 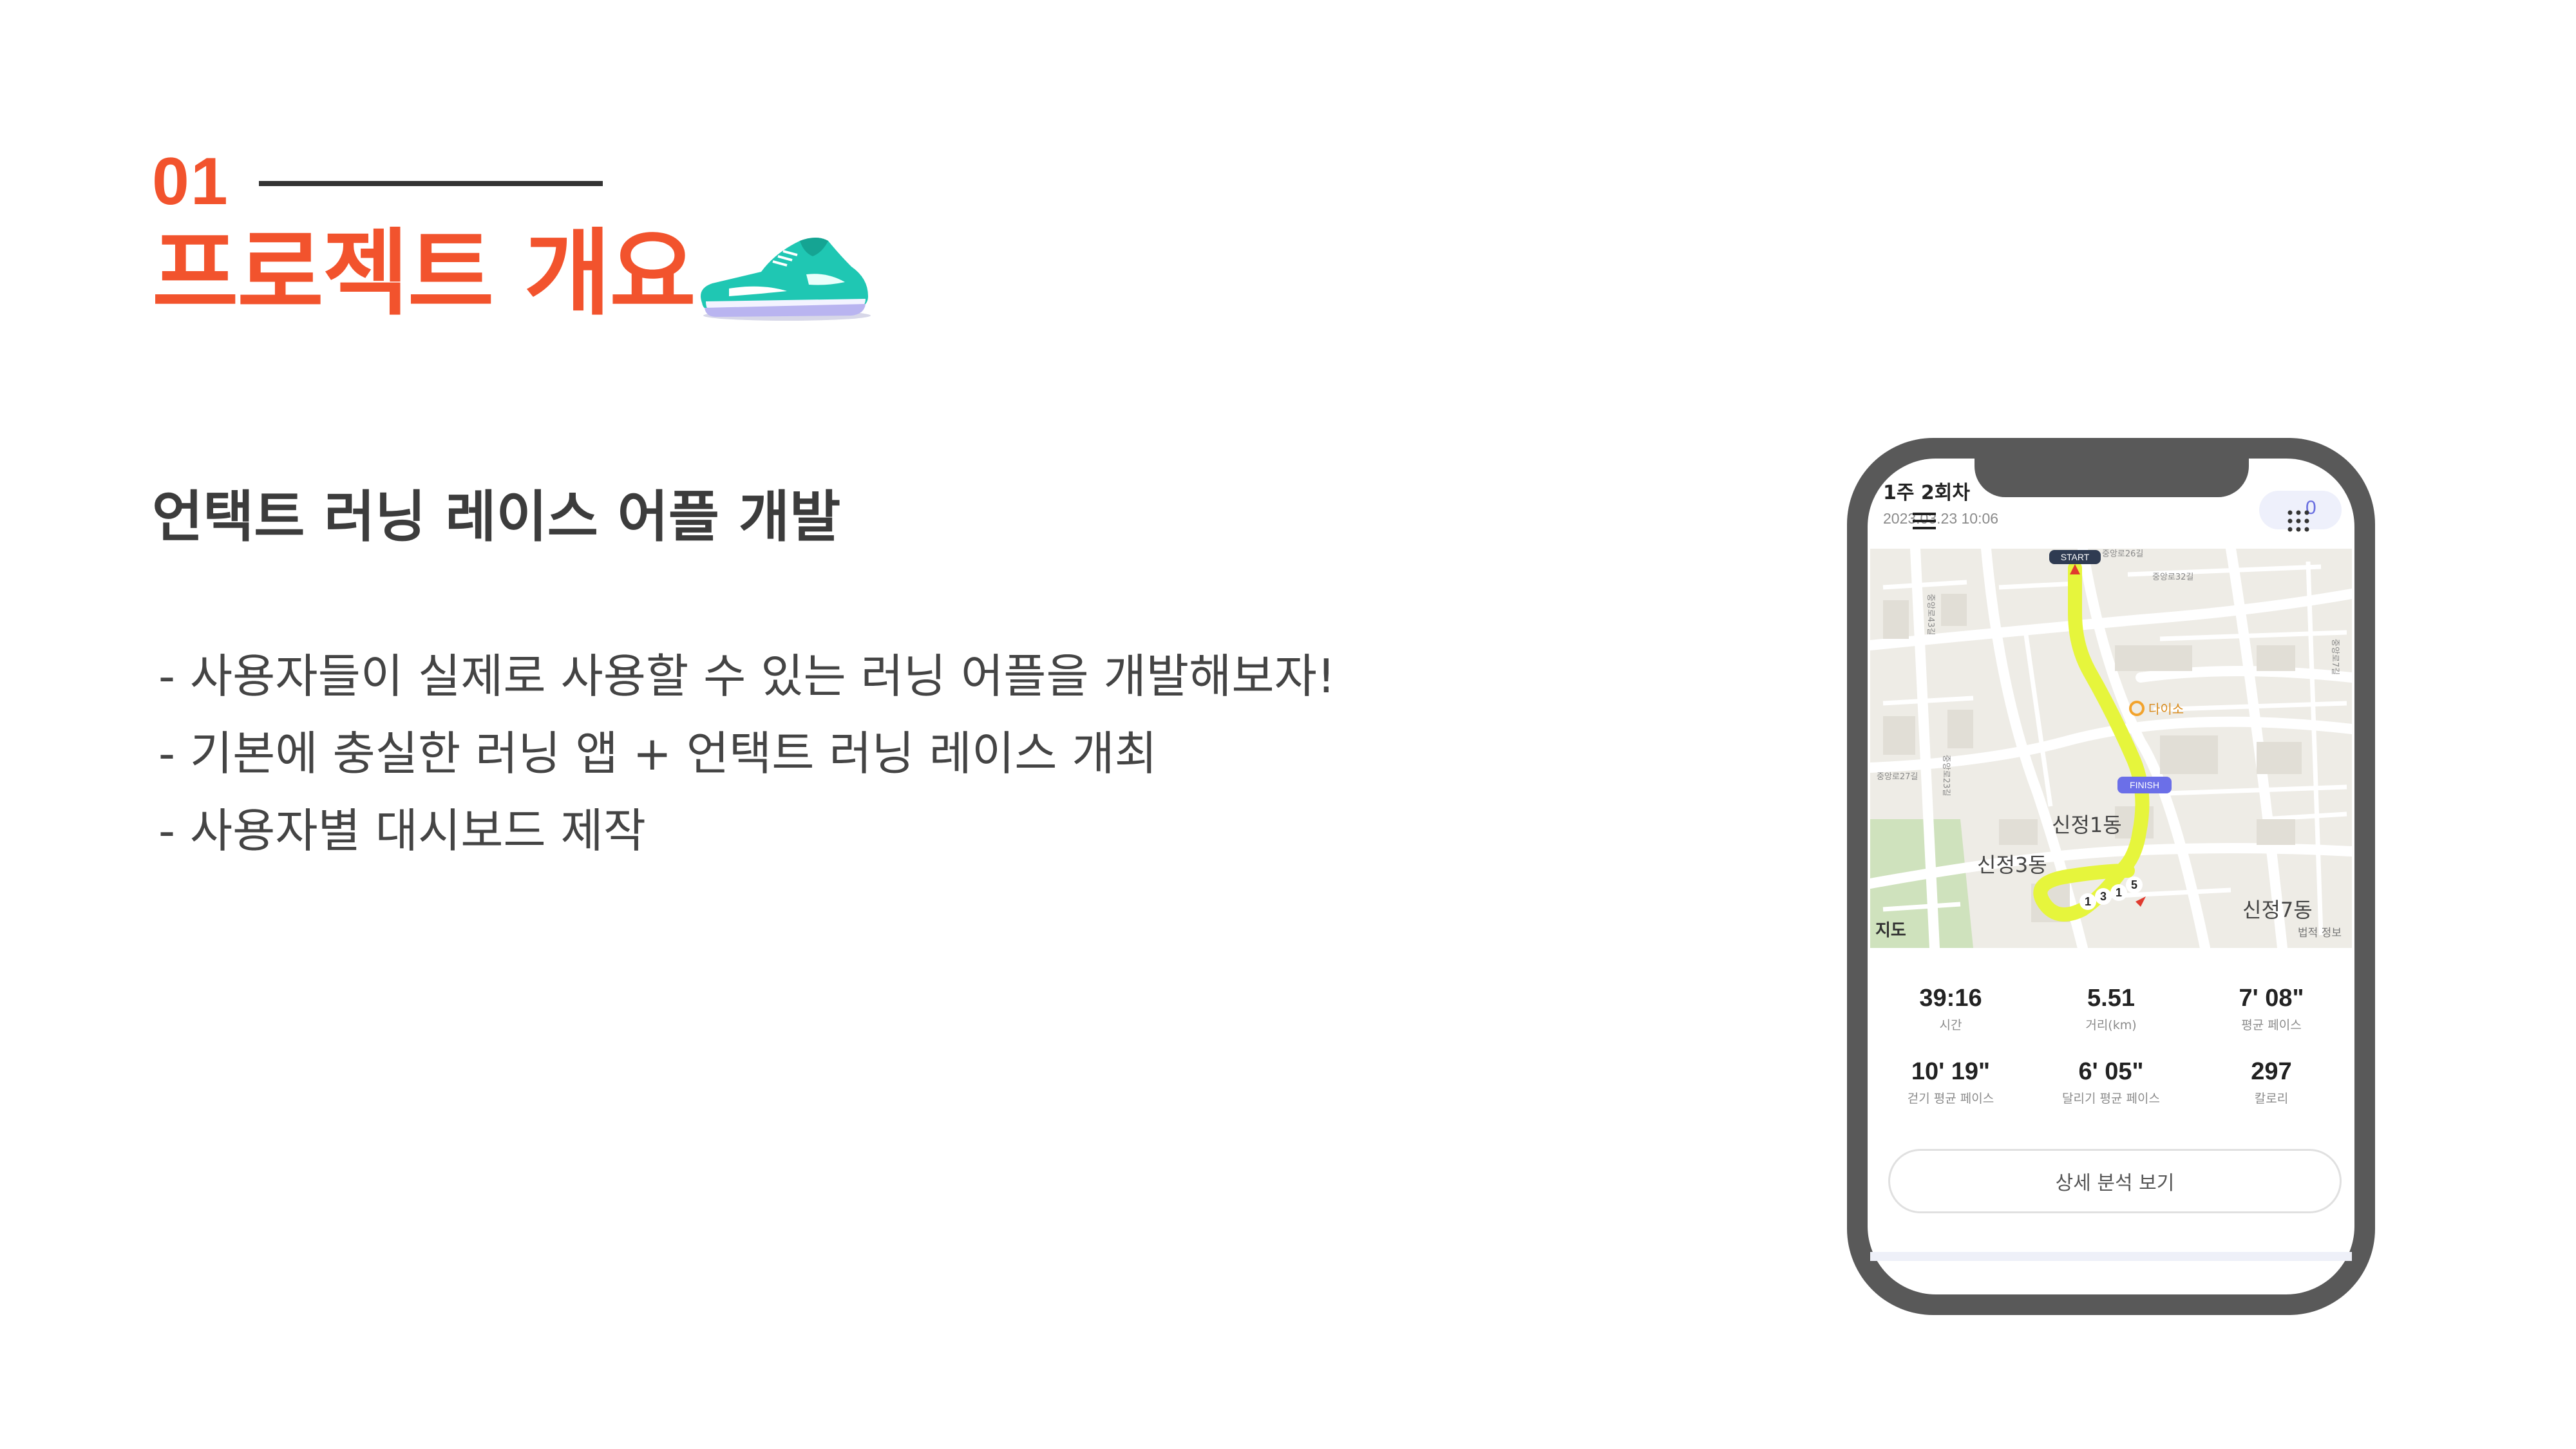 I want to click on stat-distance: 5.51 거리(km), so click(x=2111, y=1008).